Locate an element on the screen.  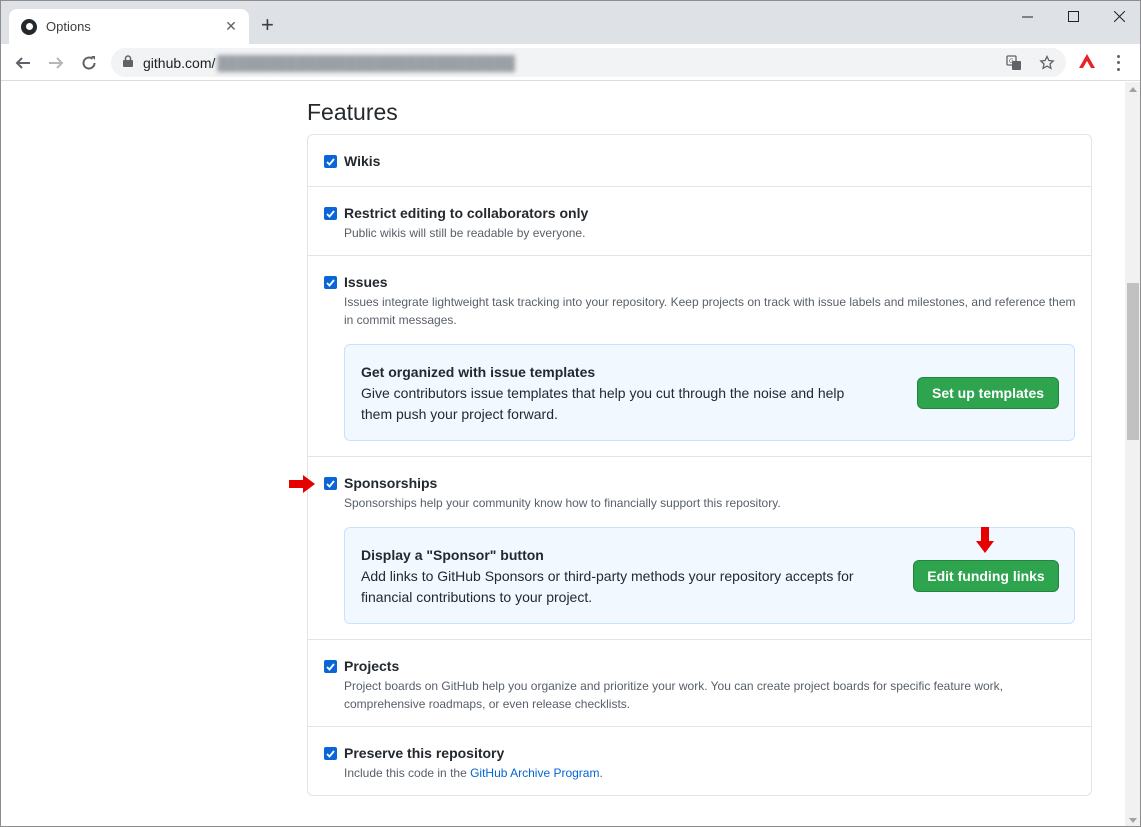
window-close-icon is located at coordinates (1118, 16).